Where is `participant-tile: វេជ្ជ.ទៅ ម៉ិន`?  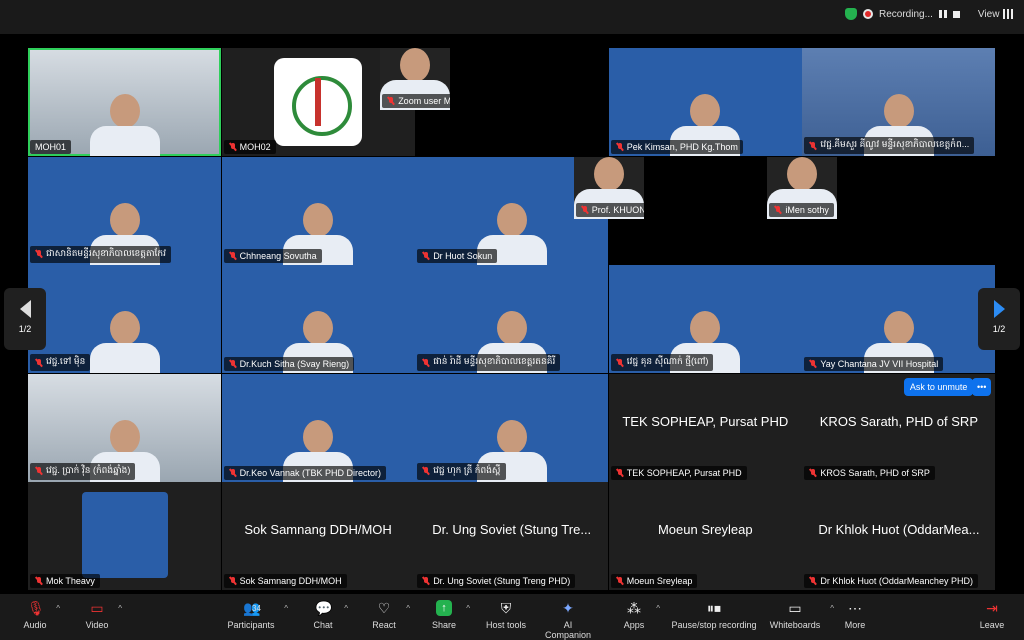 participant-tile: វេជ្ជ.ទៅ ម៉ិន is located at coordinates (124, 319).